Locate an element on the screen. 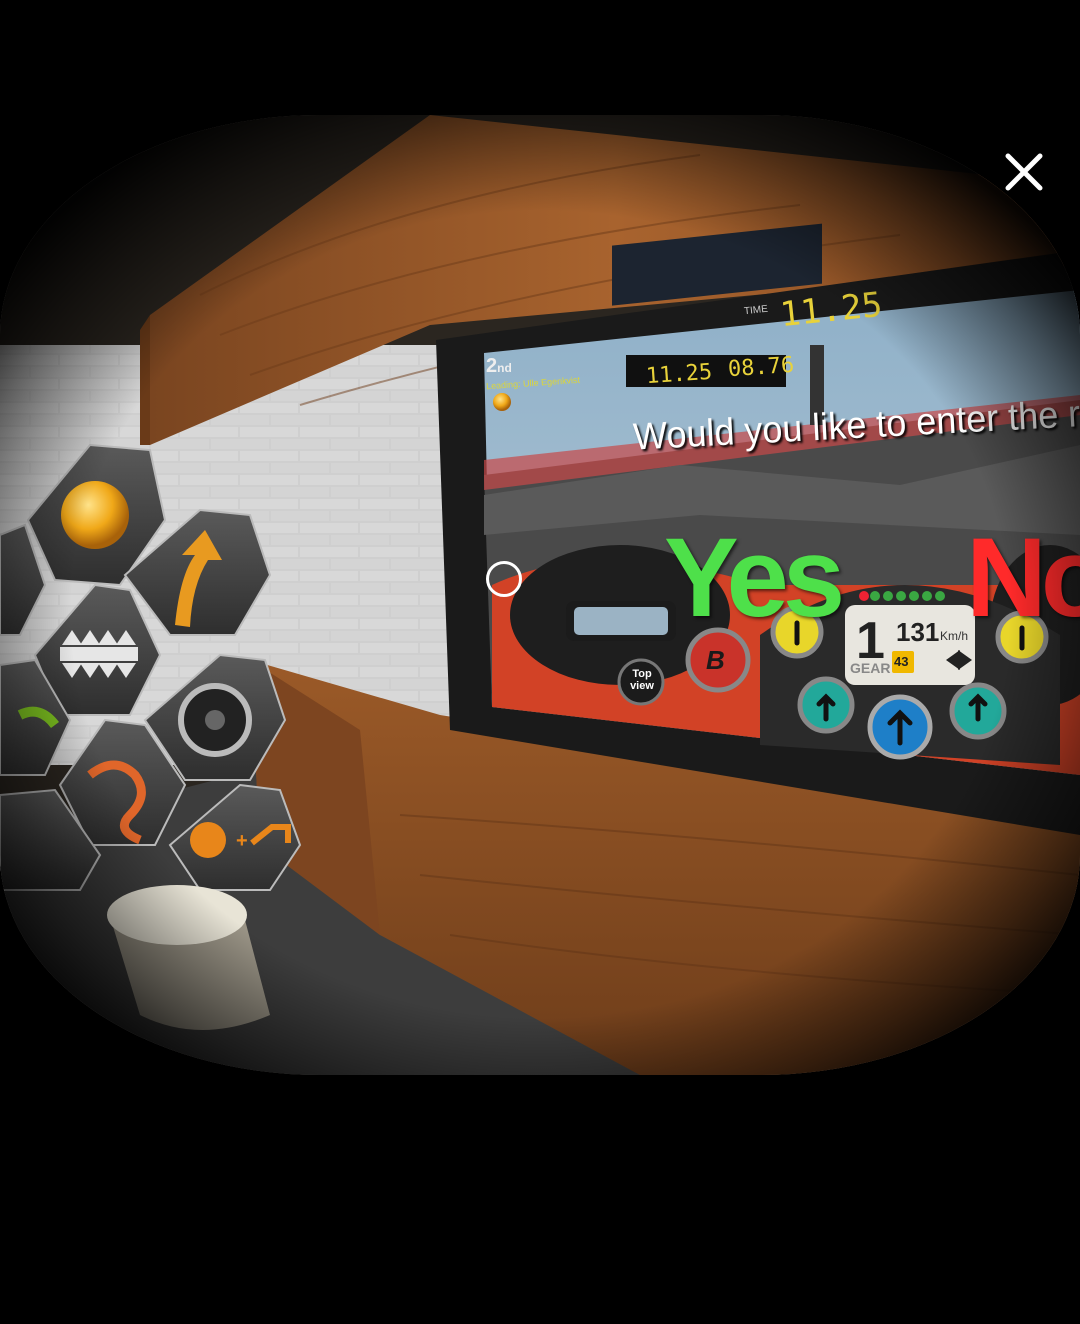 The width and height of the screenshot is (1080, 1324). best-time: 08.76 is located at coordinates (761, 367).